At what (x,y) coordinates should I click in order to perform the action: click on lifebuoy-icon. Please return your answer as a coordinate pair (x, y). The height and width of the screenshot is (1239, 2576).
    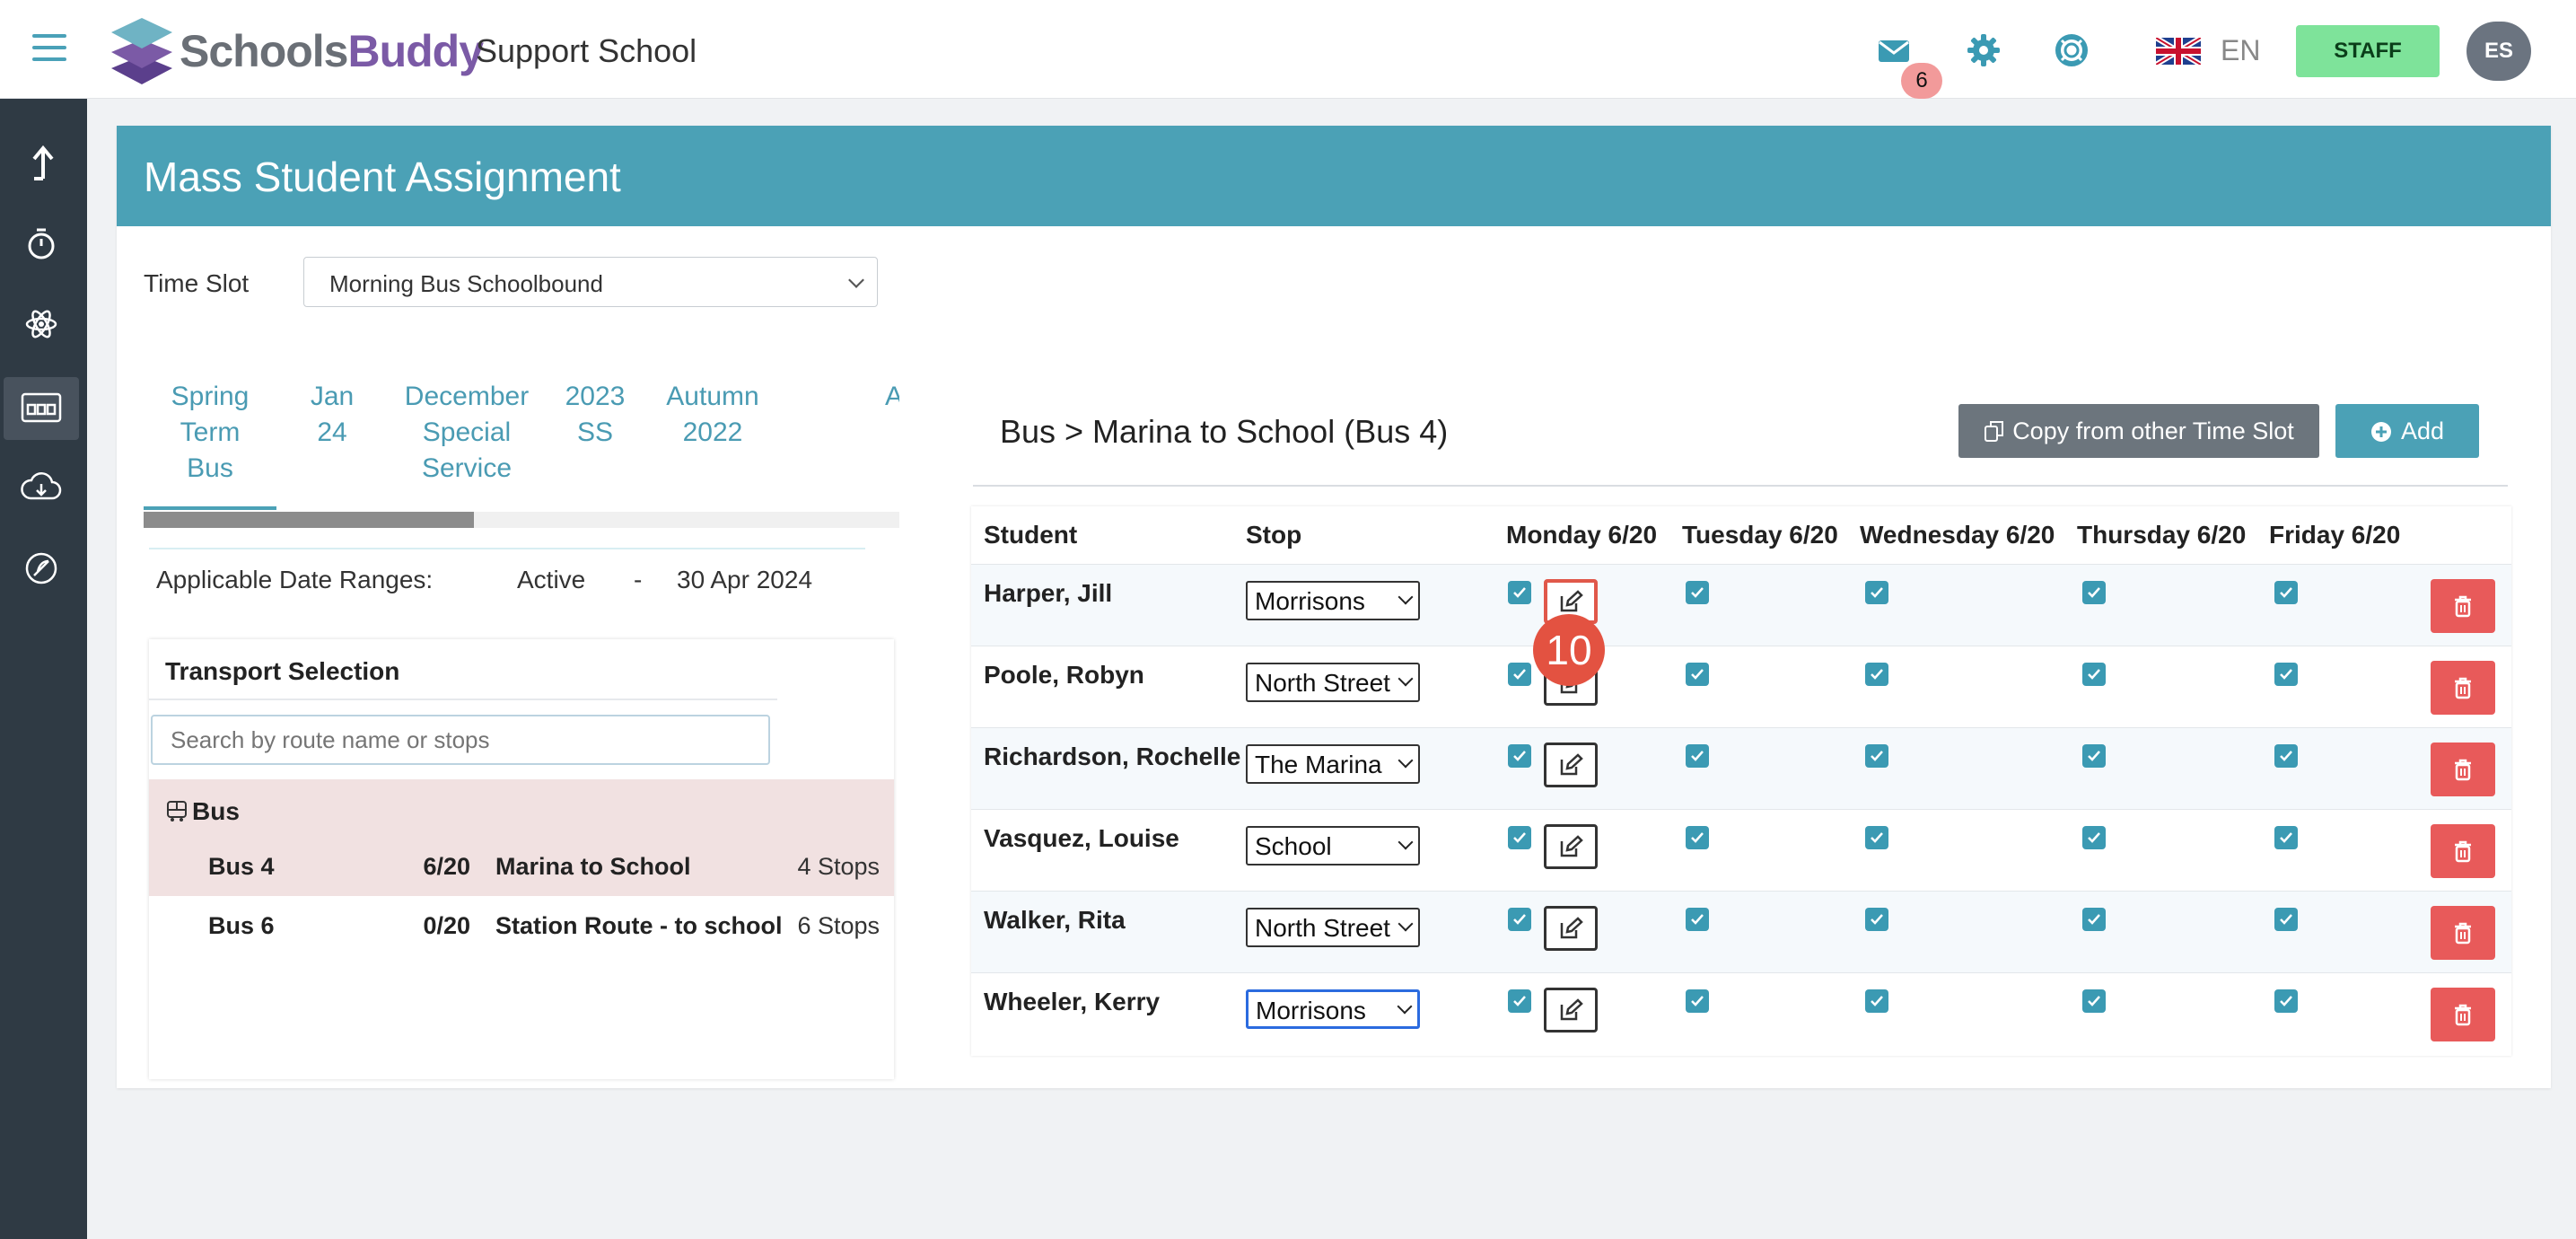
    Looking at the image, I should click on (2072, 50).